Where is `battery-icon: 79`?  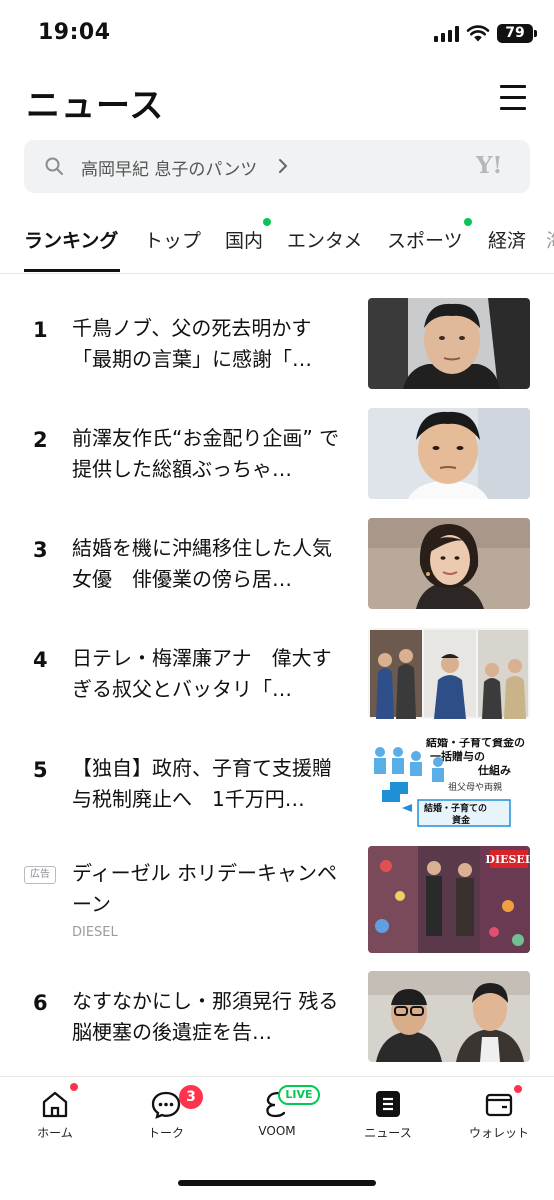 battery-icon: 79 is located at coordinates (515, 33).